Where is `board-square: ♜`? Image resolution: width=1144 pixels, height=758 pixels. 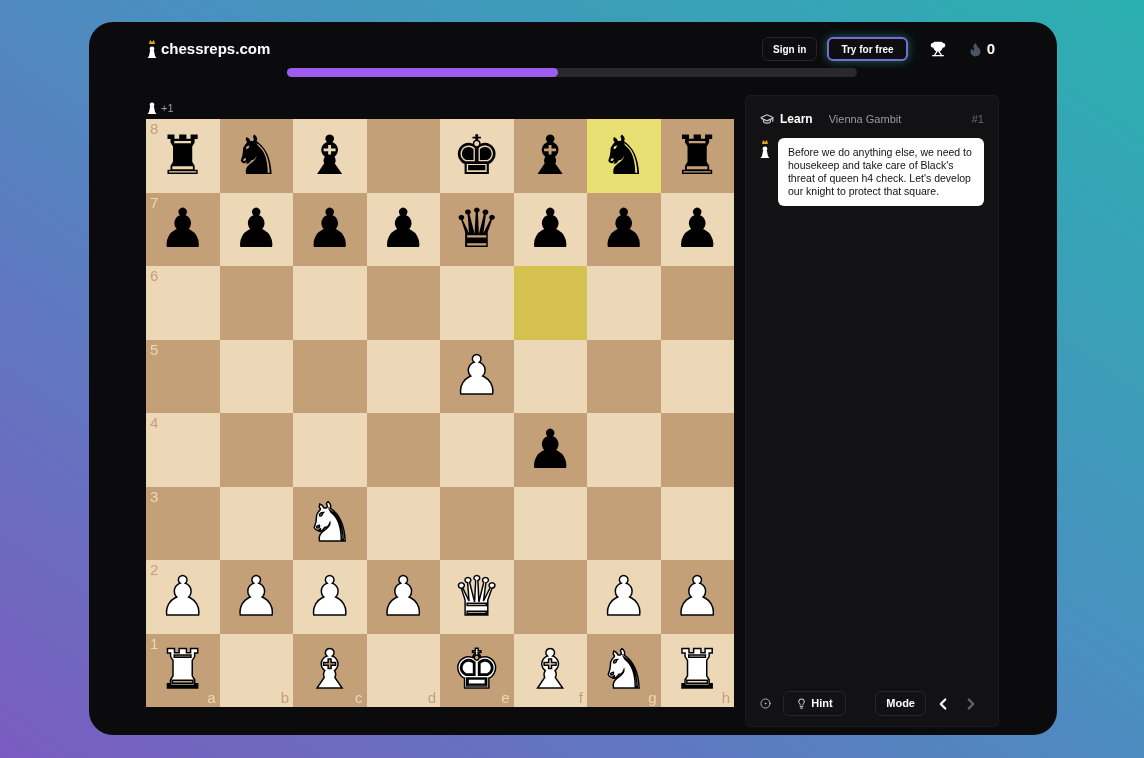 board-square: ♜ is located at coordinates (697, 156).